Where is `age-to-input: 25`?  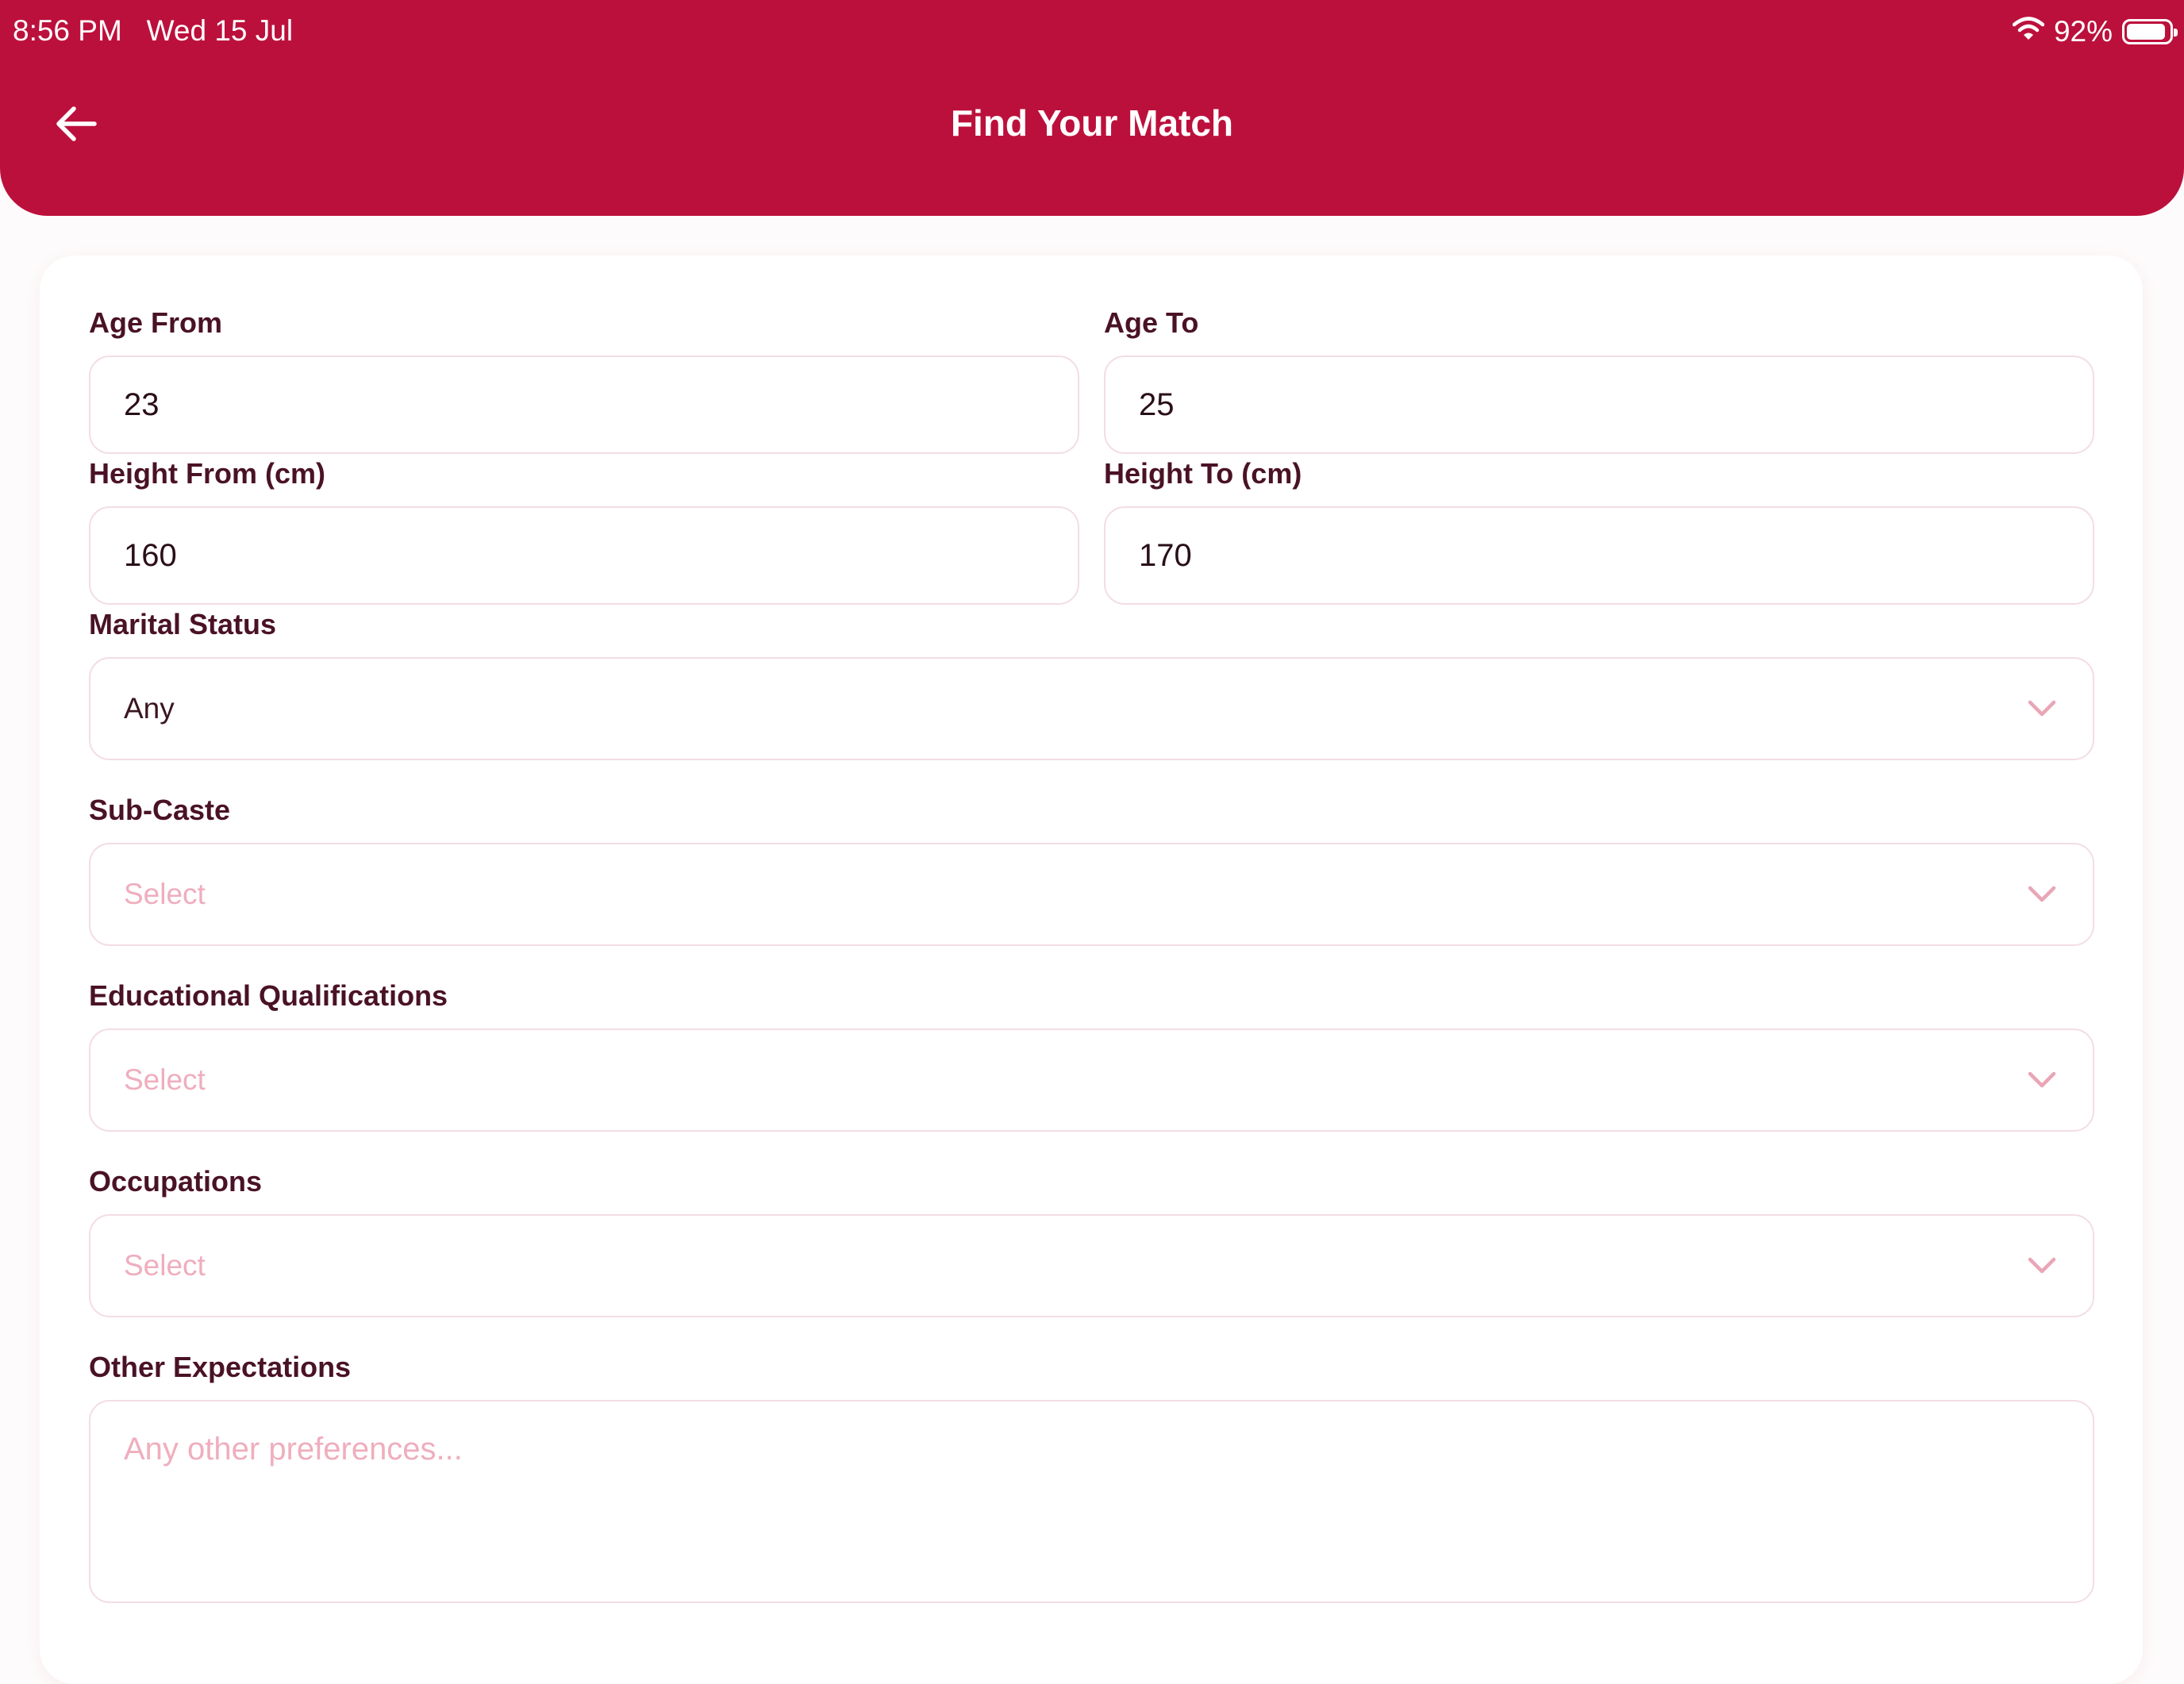 age-to-input: 25 is located at coordinates (1599, 405).